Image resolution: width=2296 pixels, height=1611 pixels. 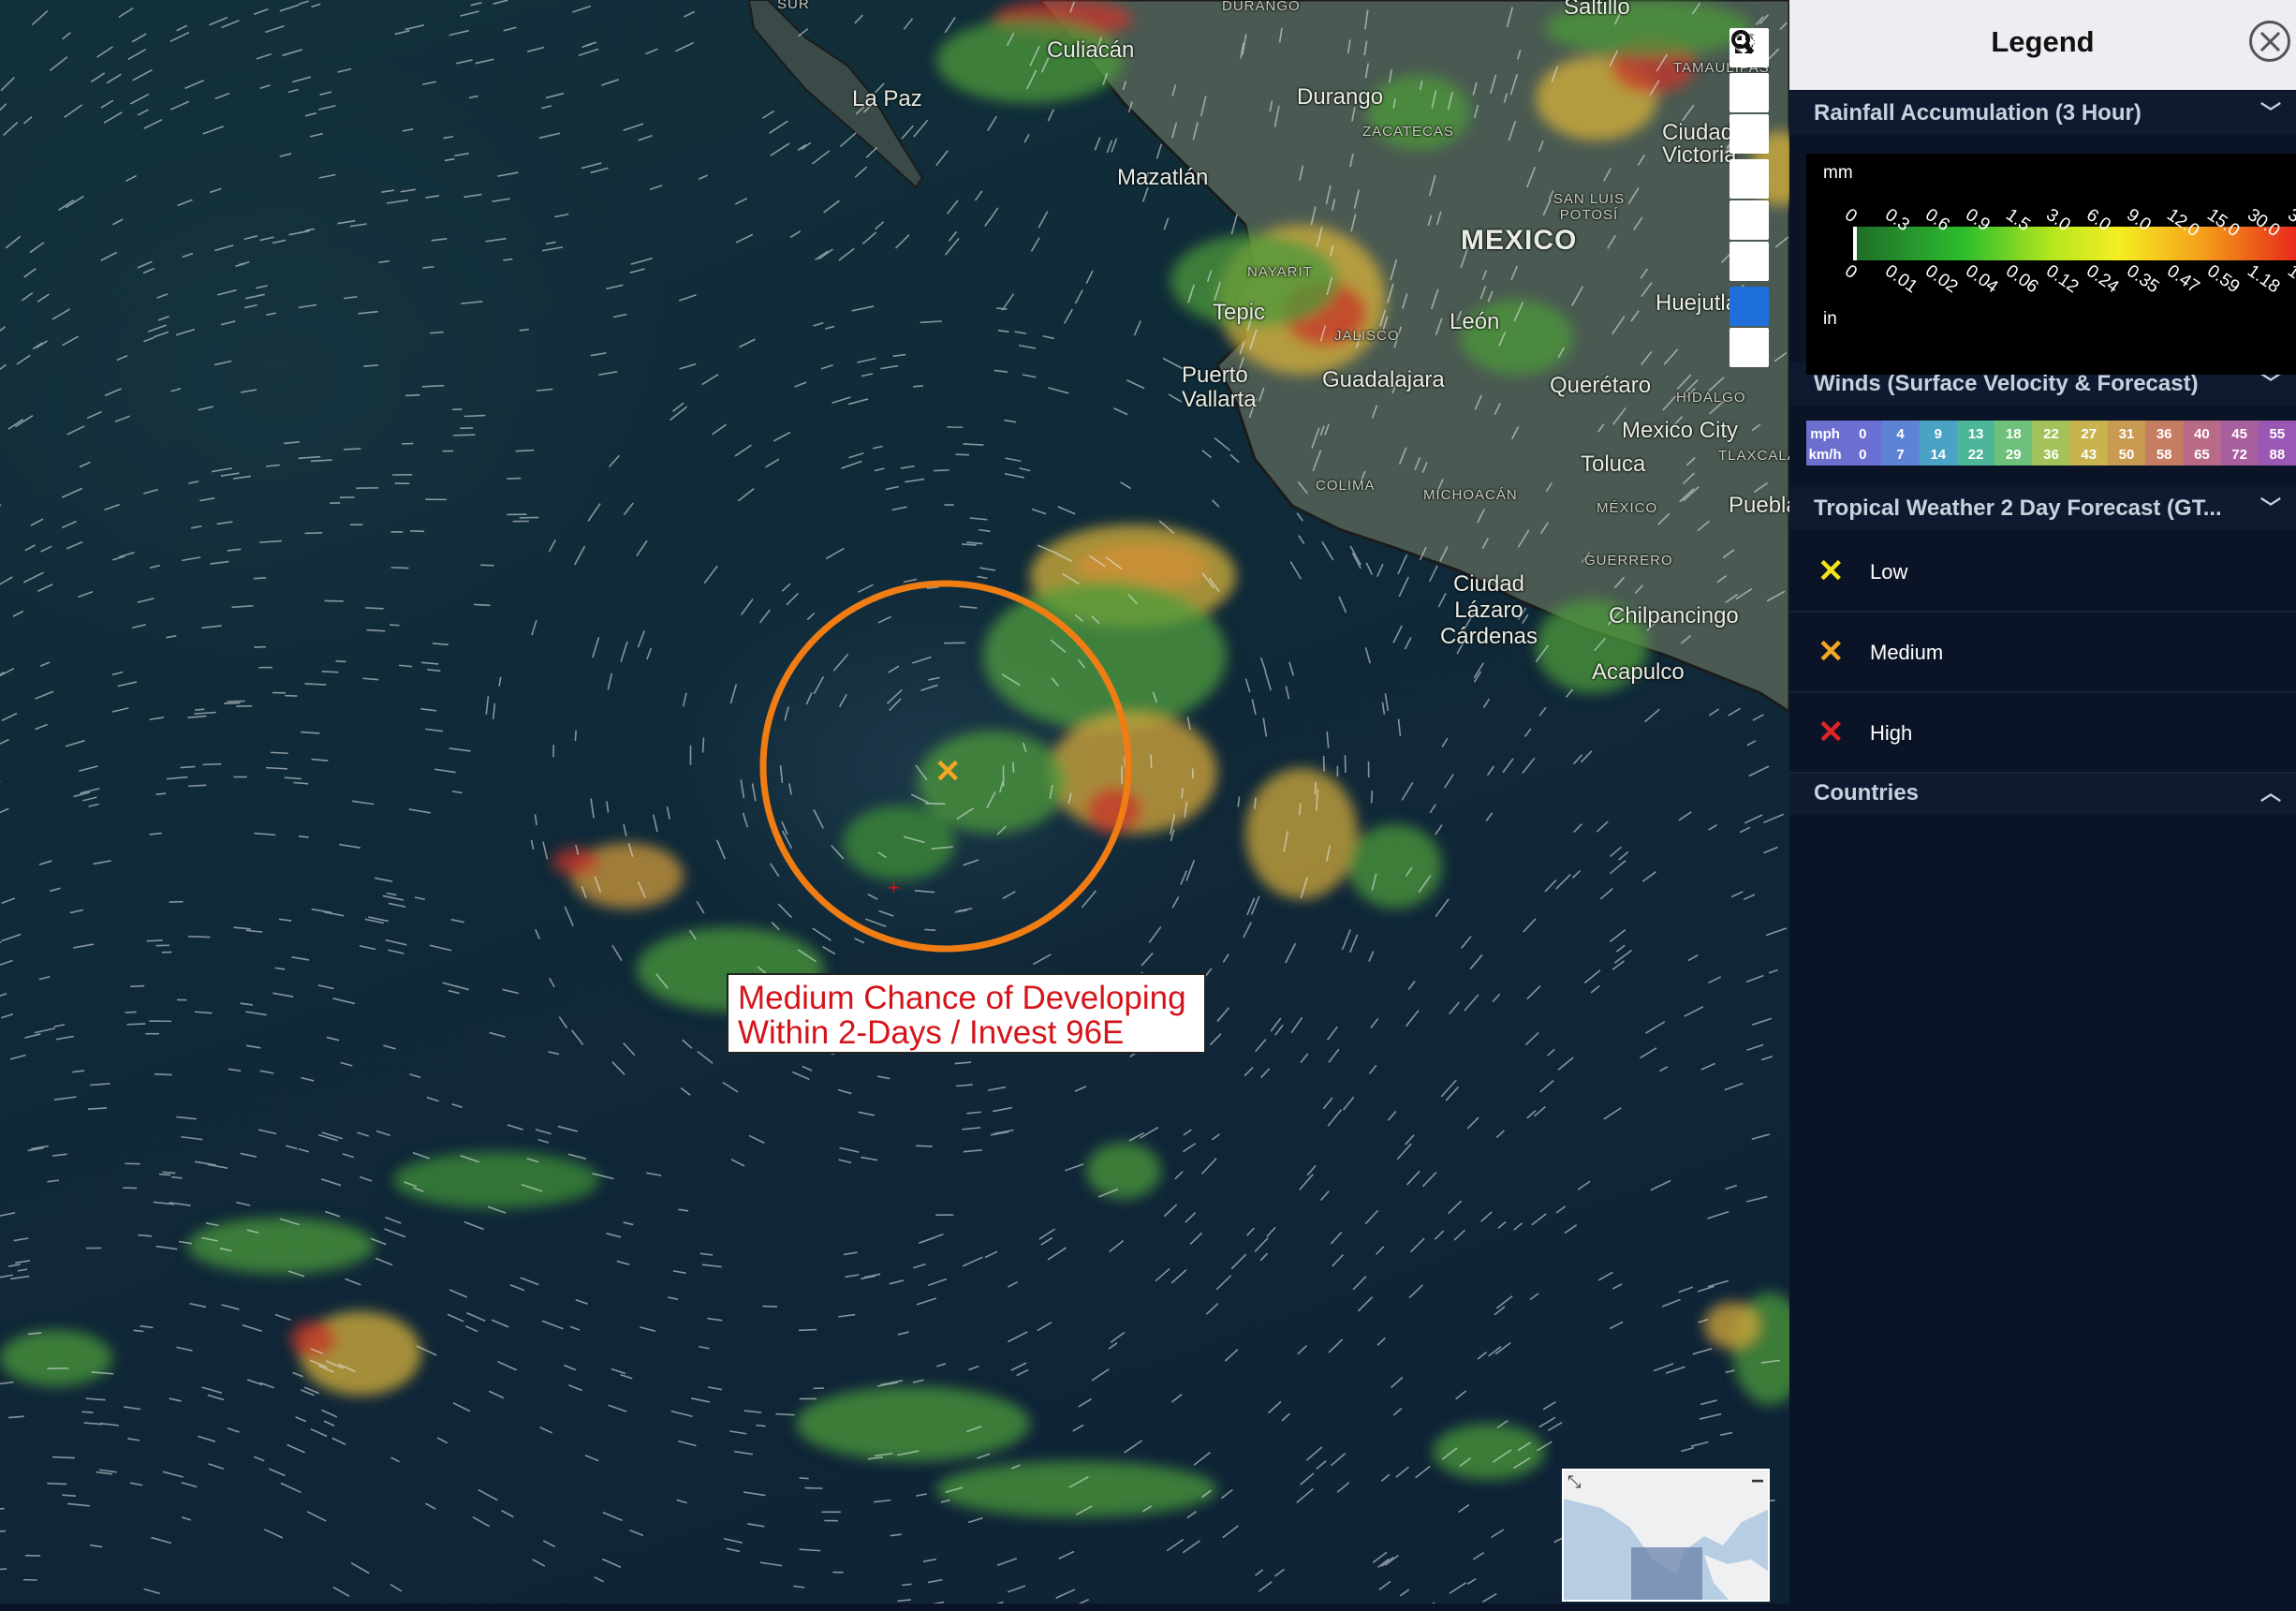 What do you see at coordinates (2042, 732) in the screenshot?
I see `tropical-legend-item: ✕ High` at bounding box center [2042, 732].